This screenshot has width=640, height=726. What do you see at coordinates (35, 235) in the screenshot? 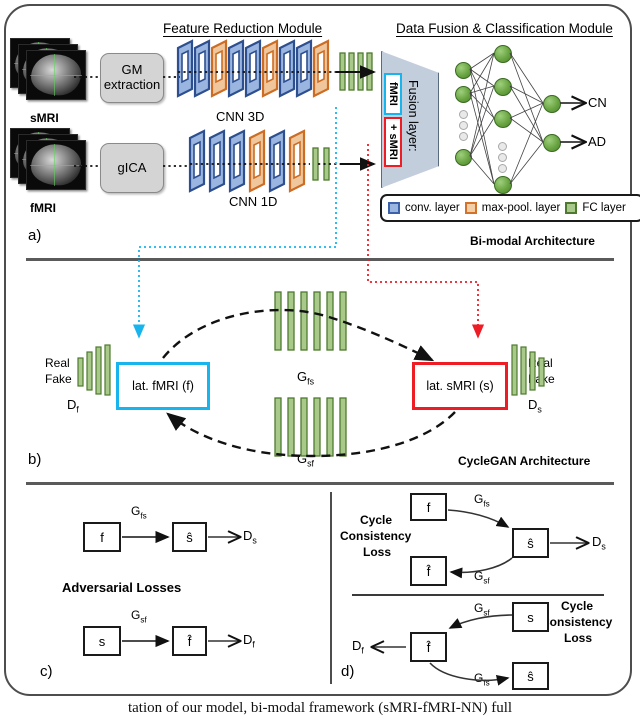
I see `panel-a-letter: a)` at bounding box center [35, 235].